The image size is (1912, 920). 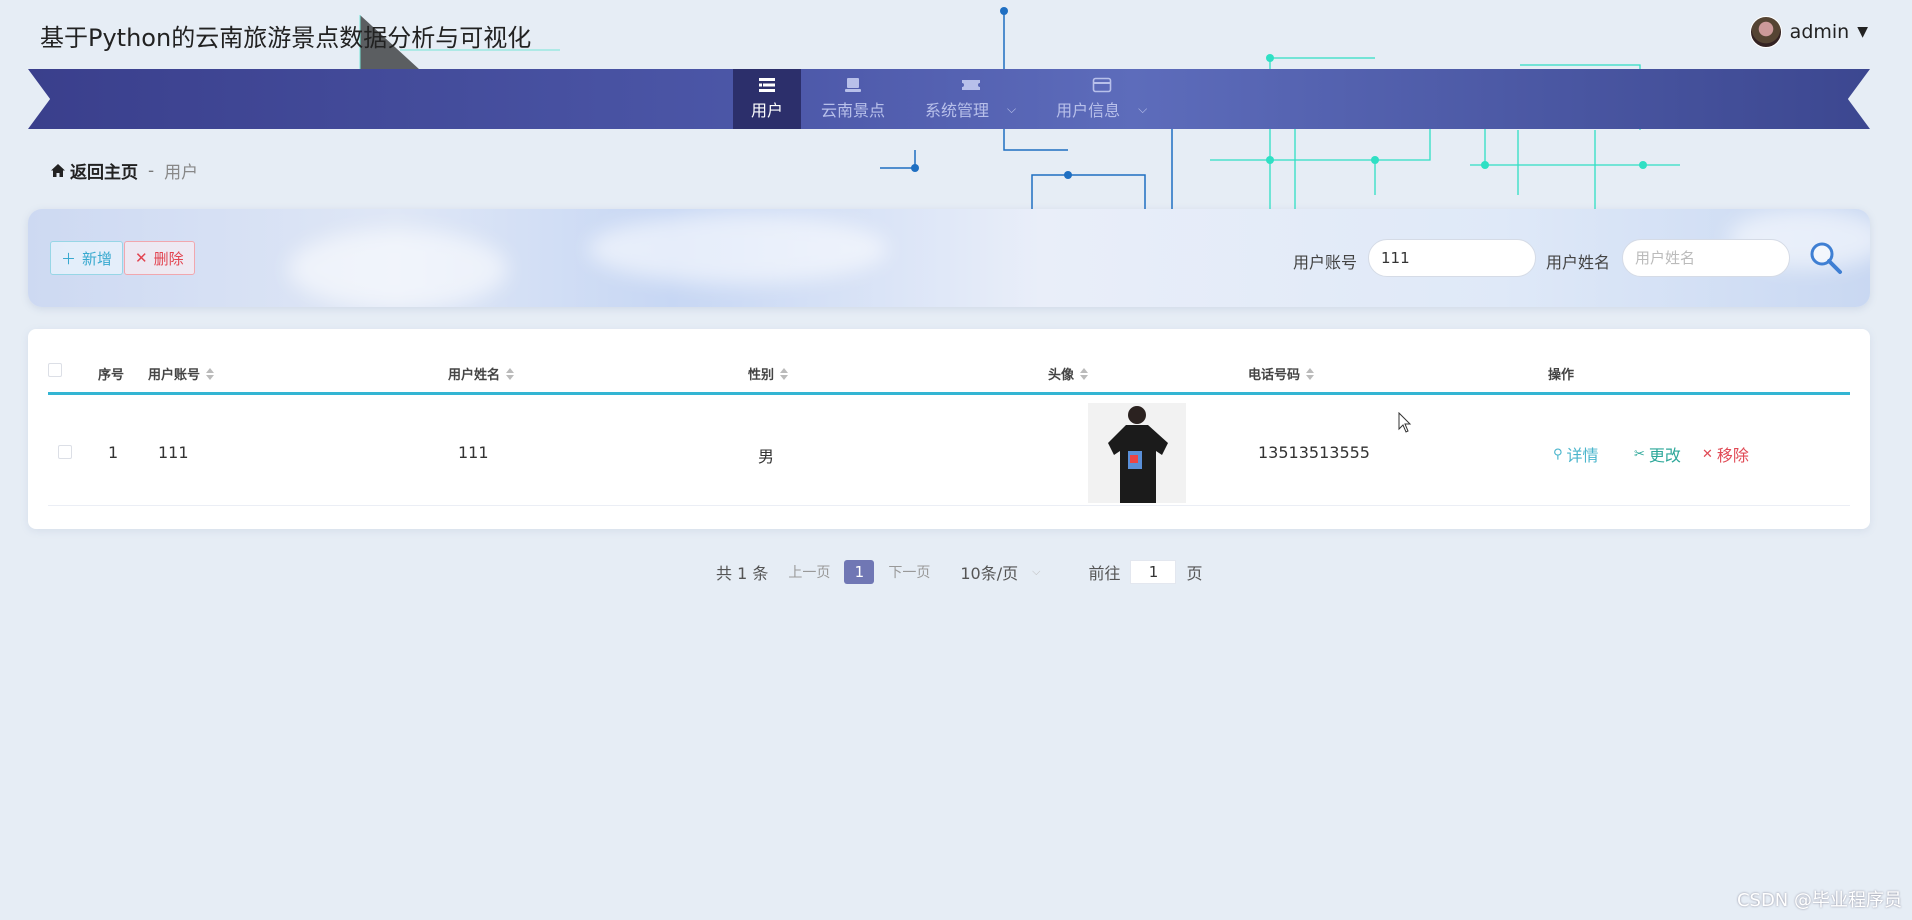 I want to click on select-all-checkbox, so click(x=55, y=370).